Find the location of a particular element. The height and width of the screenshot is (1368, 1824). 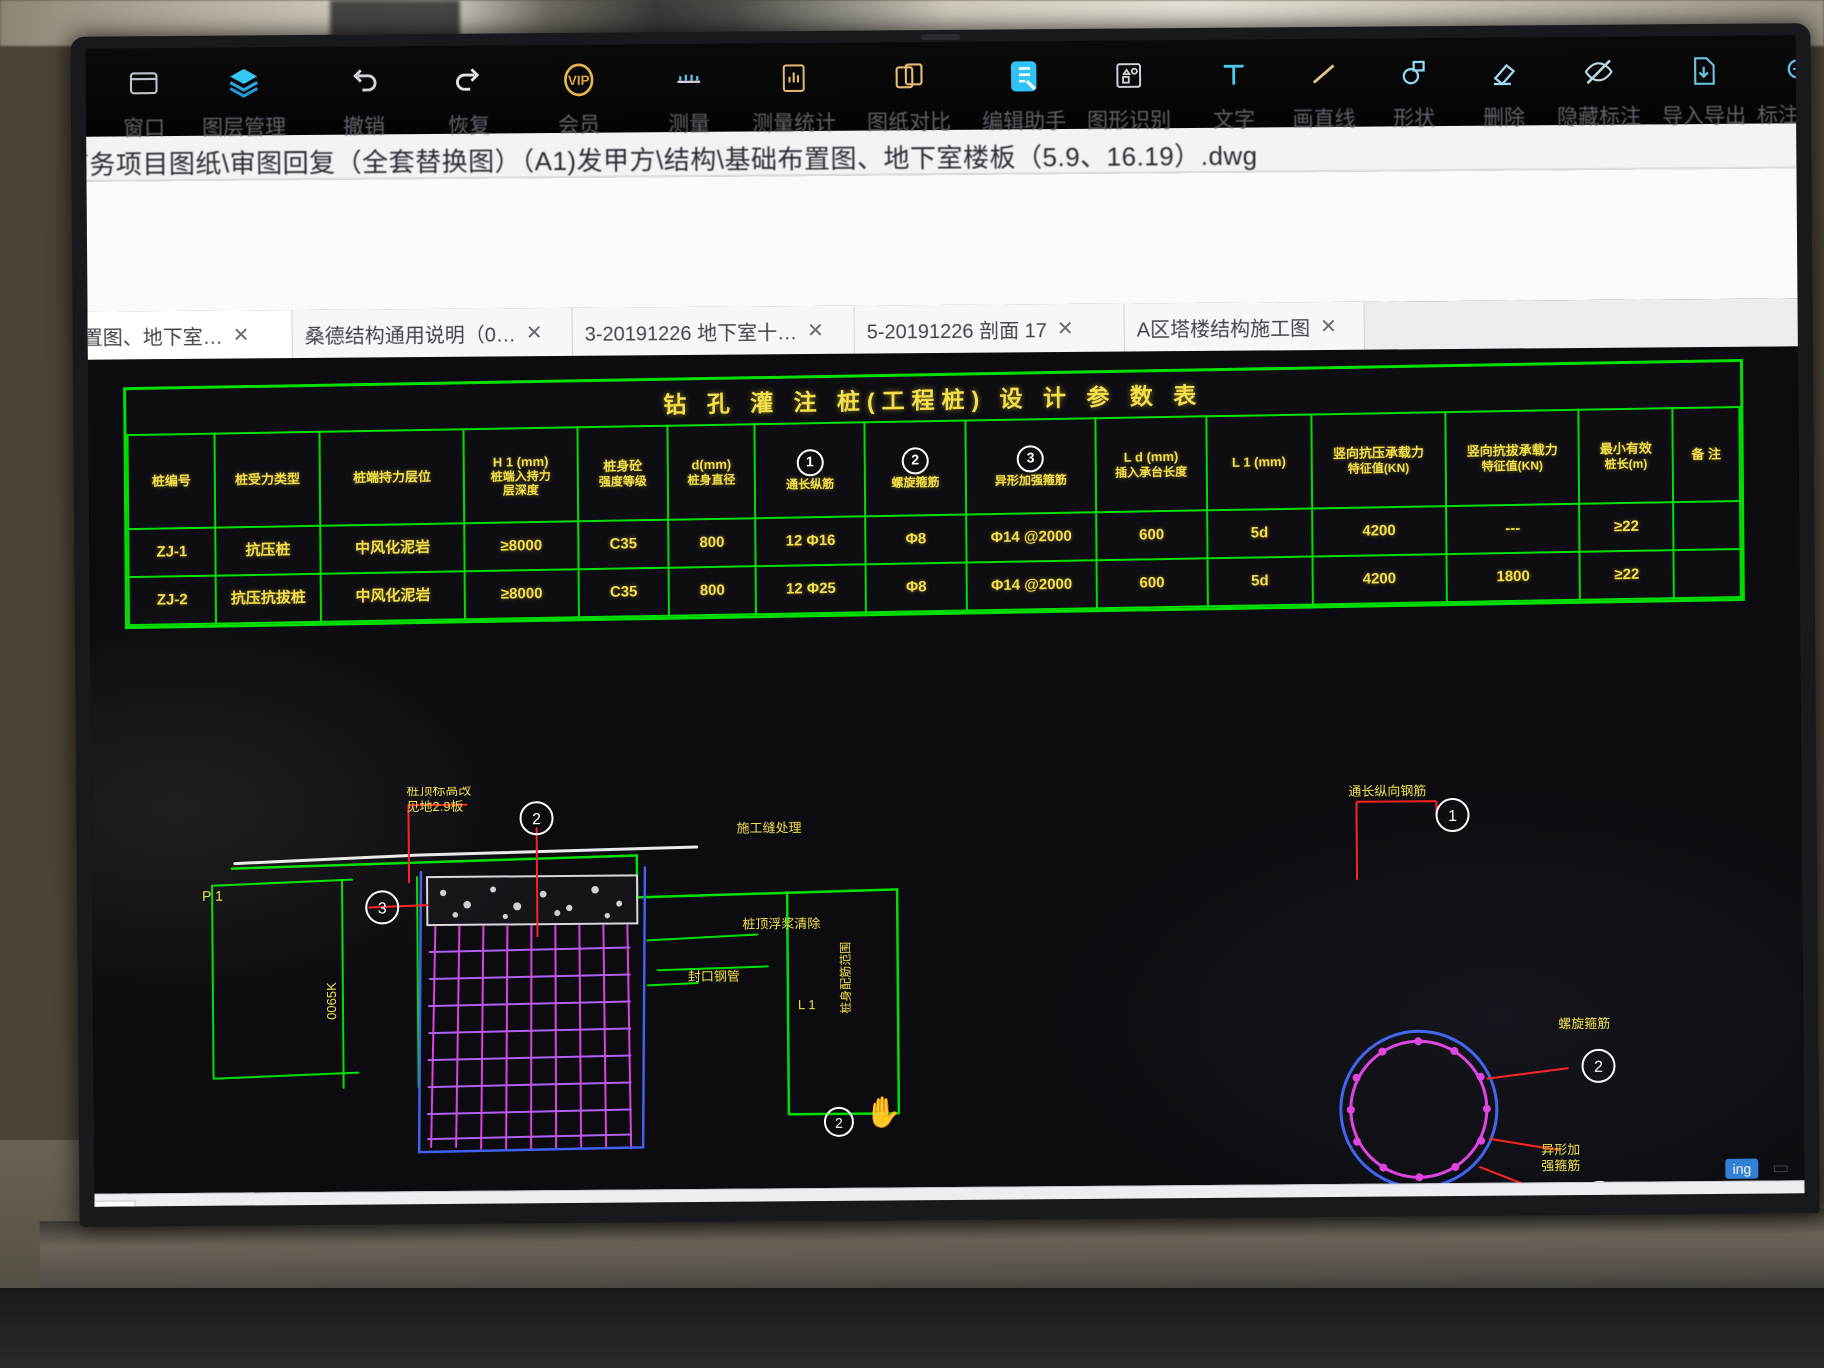

table-cell-r2-c1: ZJ-2 is located at coordinates (172, 600).